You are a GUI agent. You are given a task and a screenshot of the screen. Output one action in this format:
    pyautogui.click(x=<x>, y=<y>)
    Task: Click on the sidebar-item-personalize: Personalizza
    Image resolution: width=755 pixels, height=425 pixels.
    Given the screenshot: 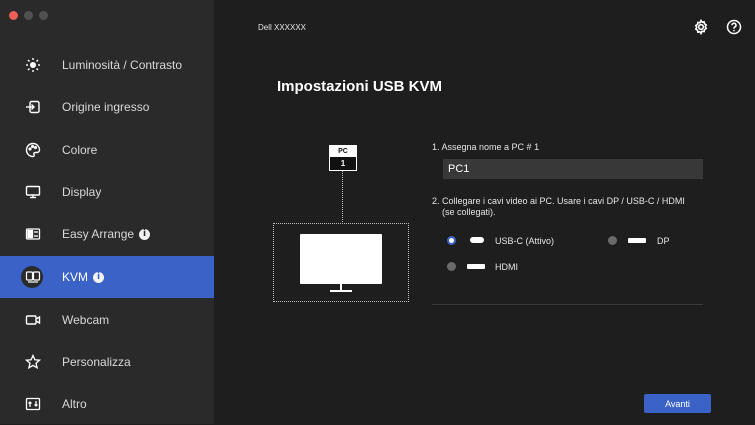 What is the action you would take?
    pyautogui.click(x=107, y=362)
    